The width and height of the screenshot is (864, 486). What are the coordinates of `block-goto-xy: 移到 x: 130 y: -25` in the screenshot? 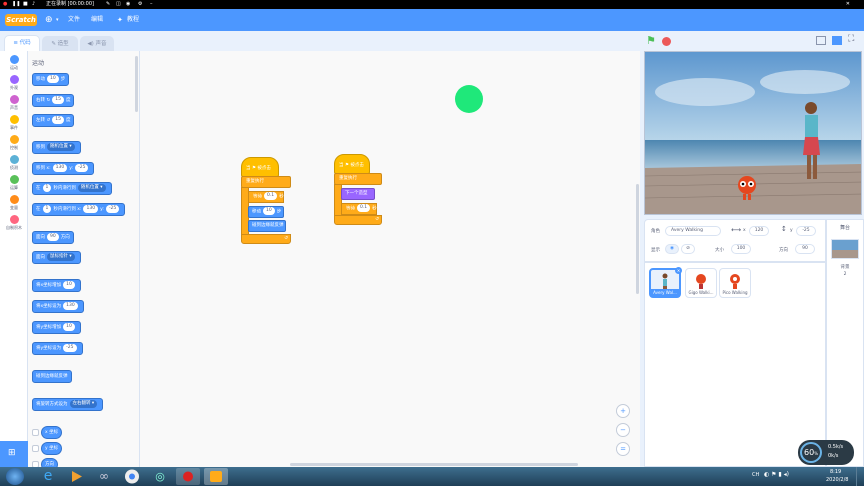 It's located at (63, 168).